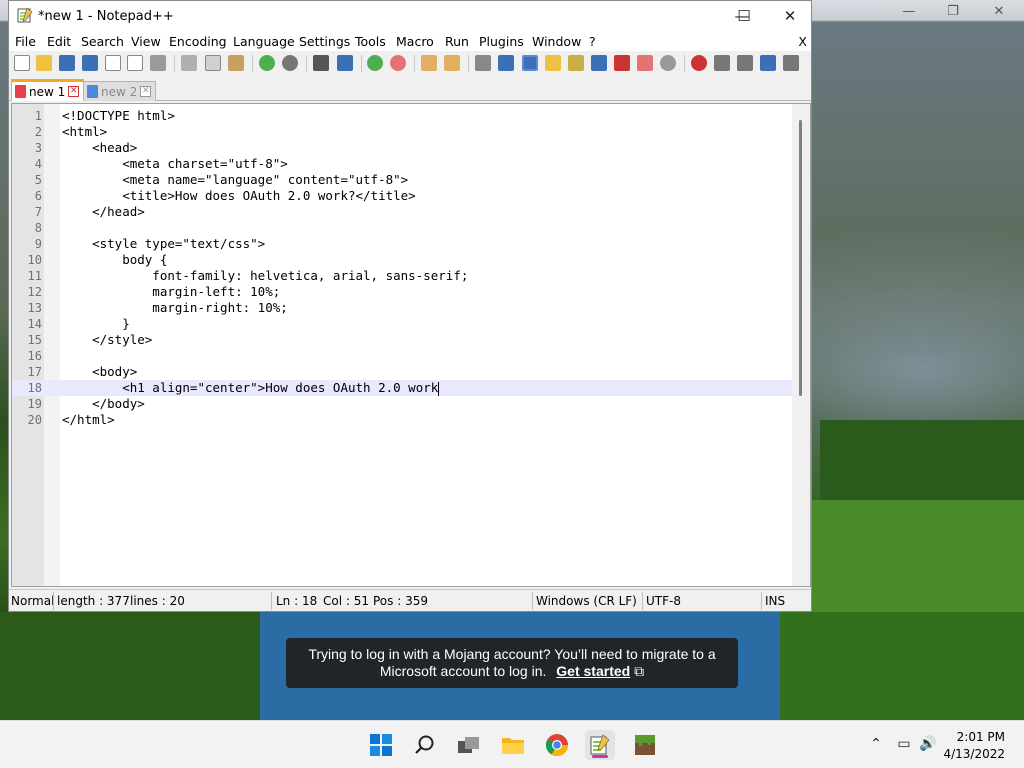 The height and width of the screenshot is (768, 1024). Describe the element at coordinates (599, 63) in the screenshot. I see `folder-workspace-icon` at that location.